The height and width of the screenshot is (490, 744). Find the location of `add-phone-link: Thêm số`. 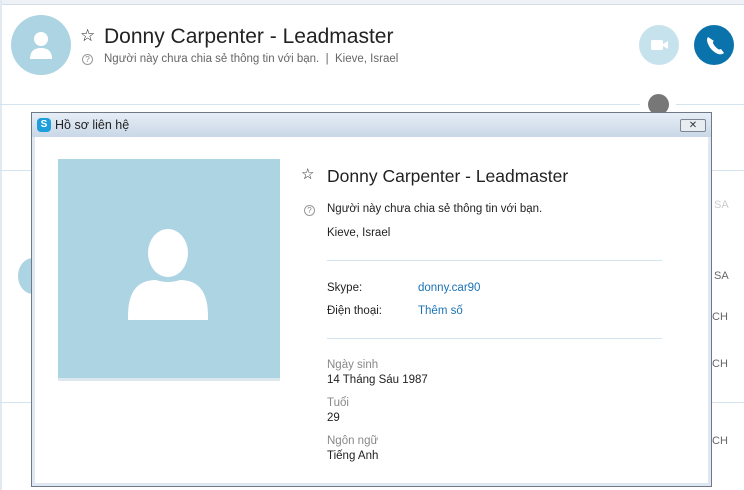

add-phone-link: Thêm số is located at coordinates (440, 311).